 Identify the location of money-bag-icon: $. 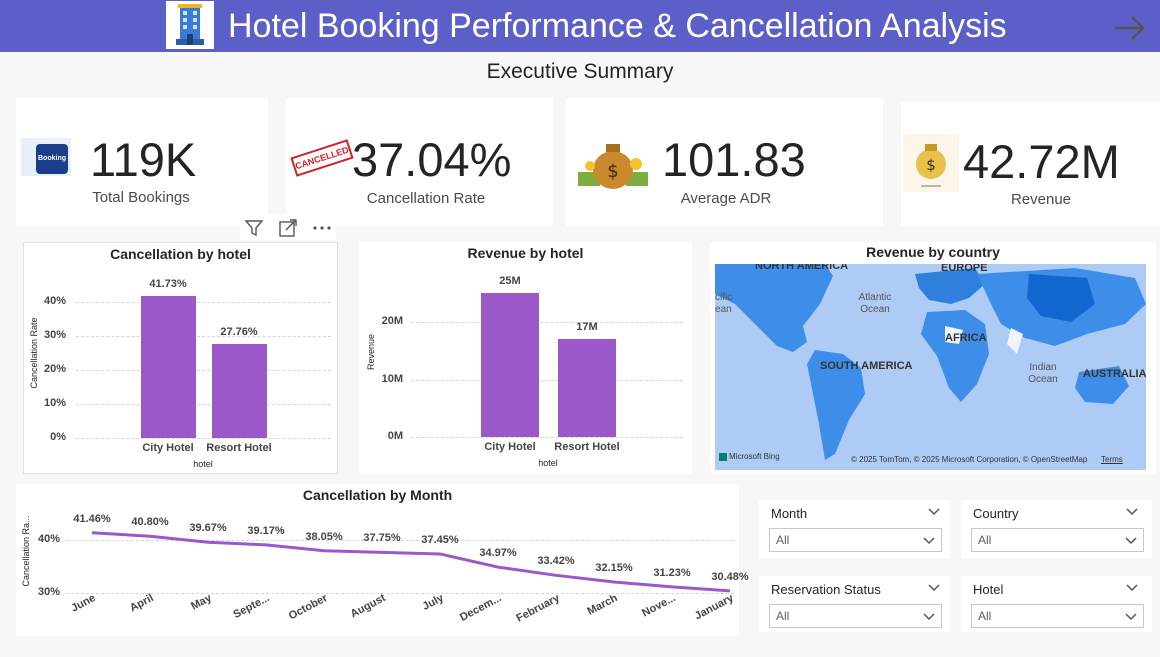
(613, 163).